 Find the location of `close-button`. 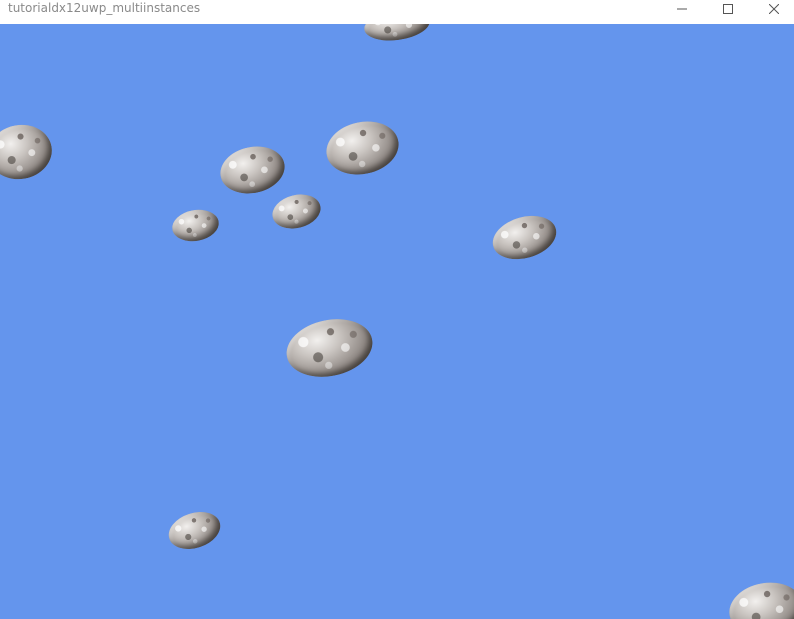

close-button is located at coordinates (772, 8).